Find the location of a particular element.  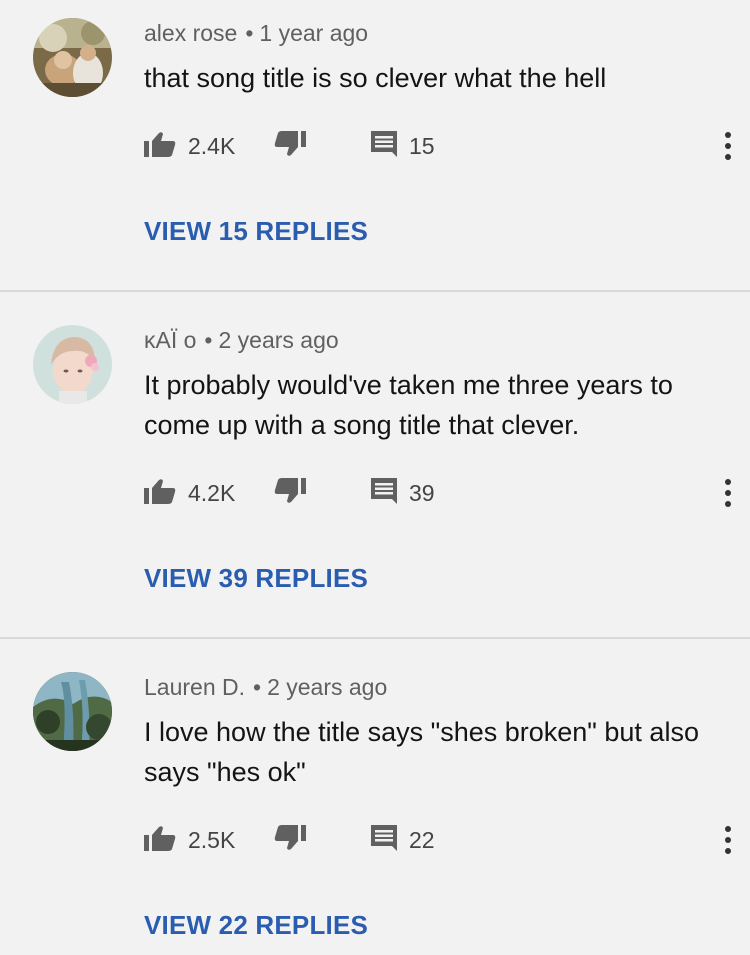

comment-meta: κAÏ o • 2 years ago is located at coordinates (241, 340).